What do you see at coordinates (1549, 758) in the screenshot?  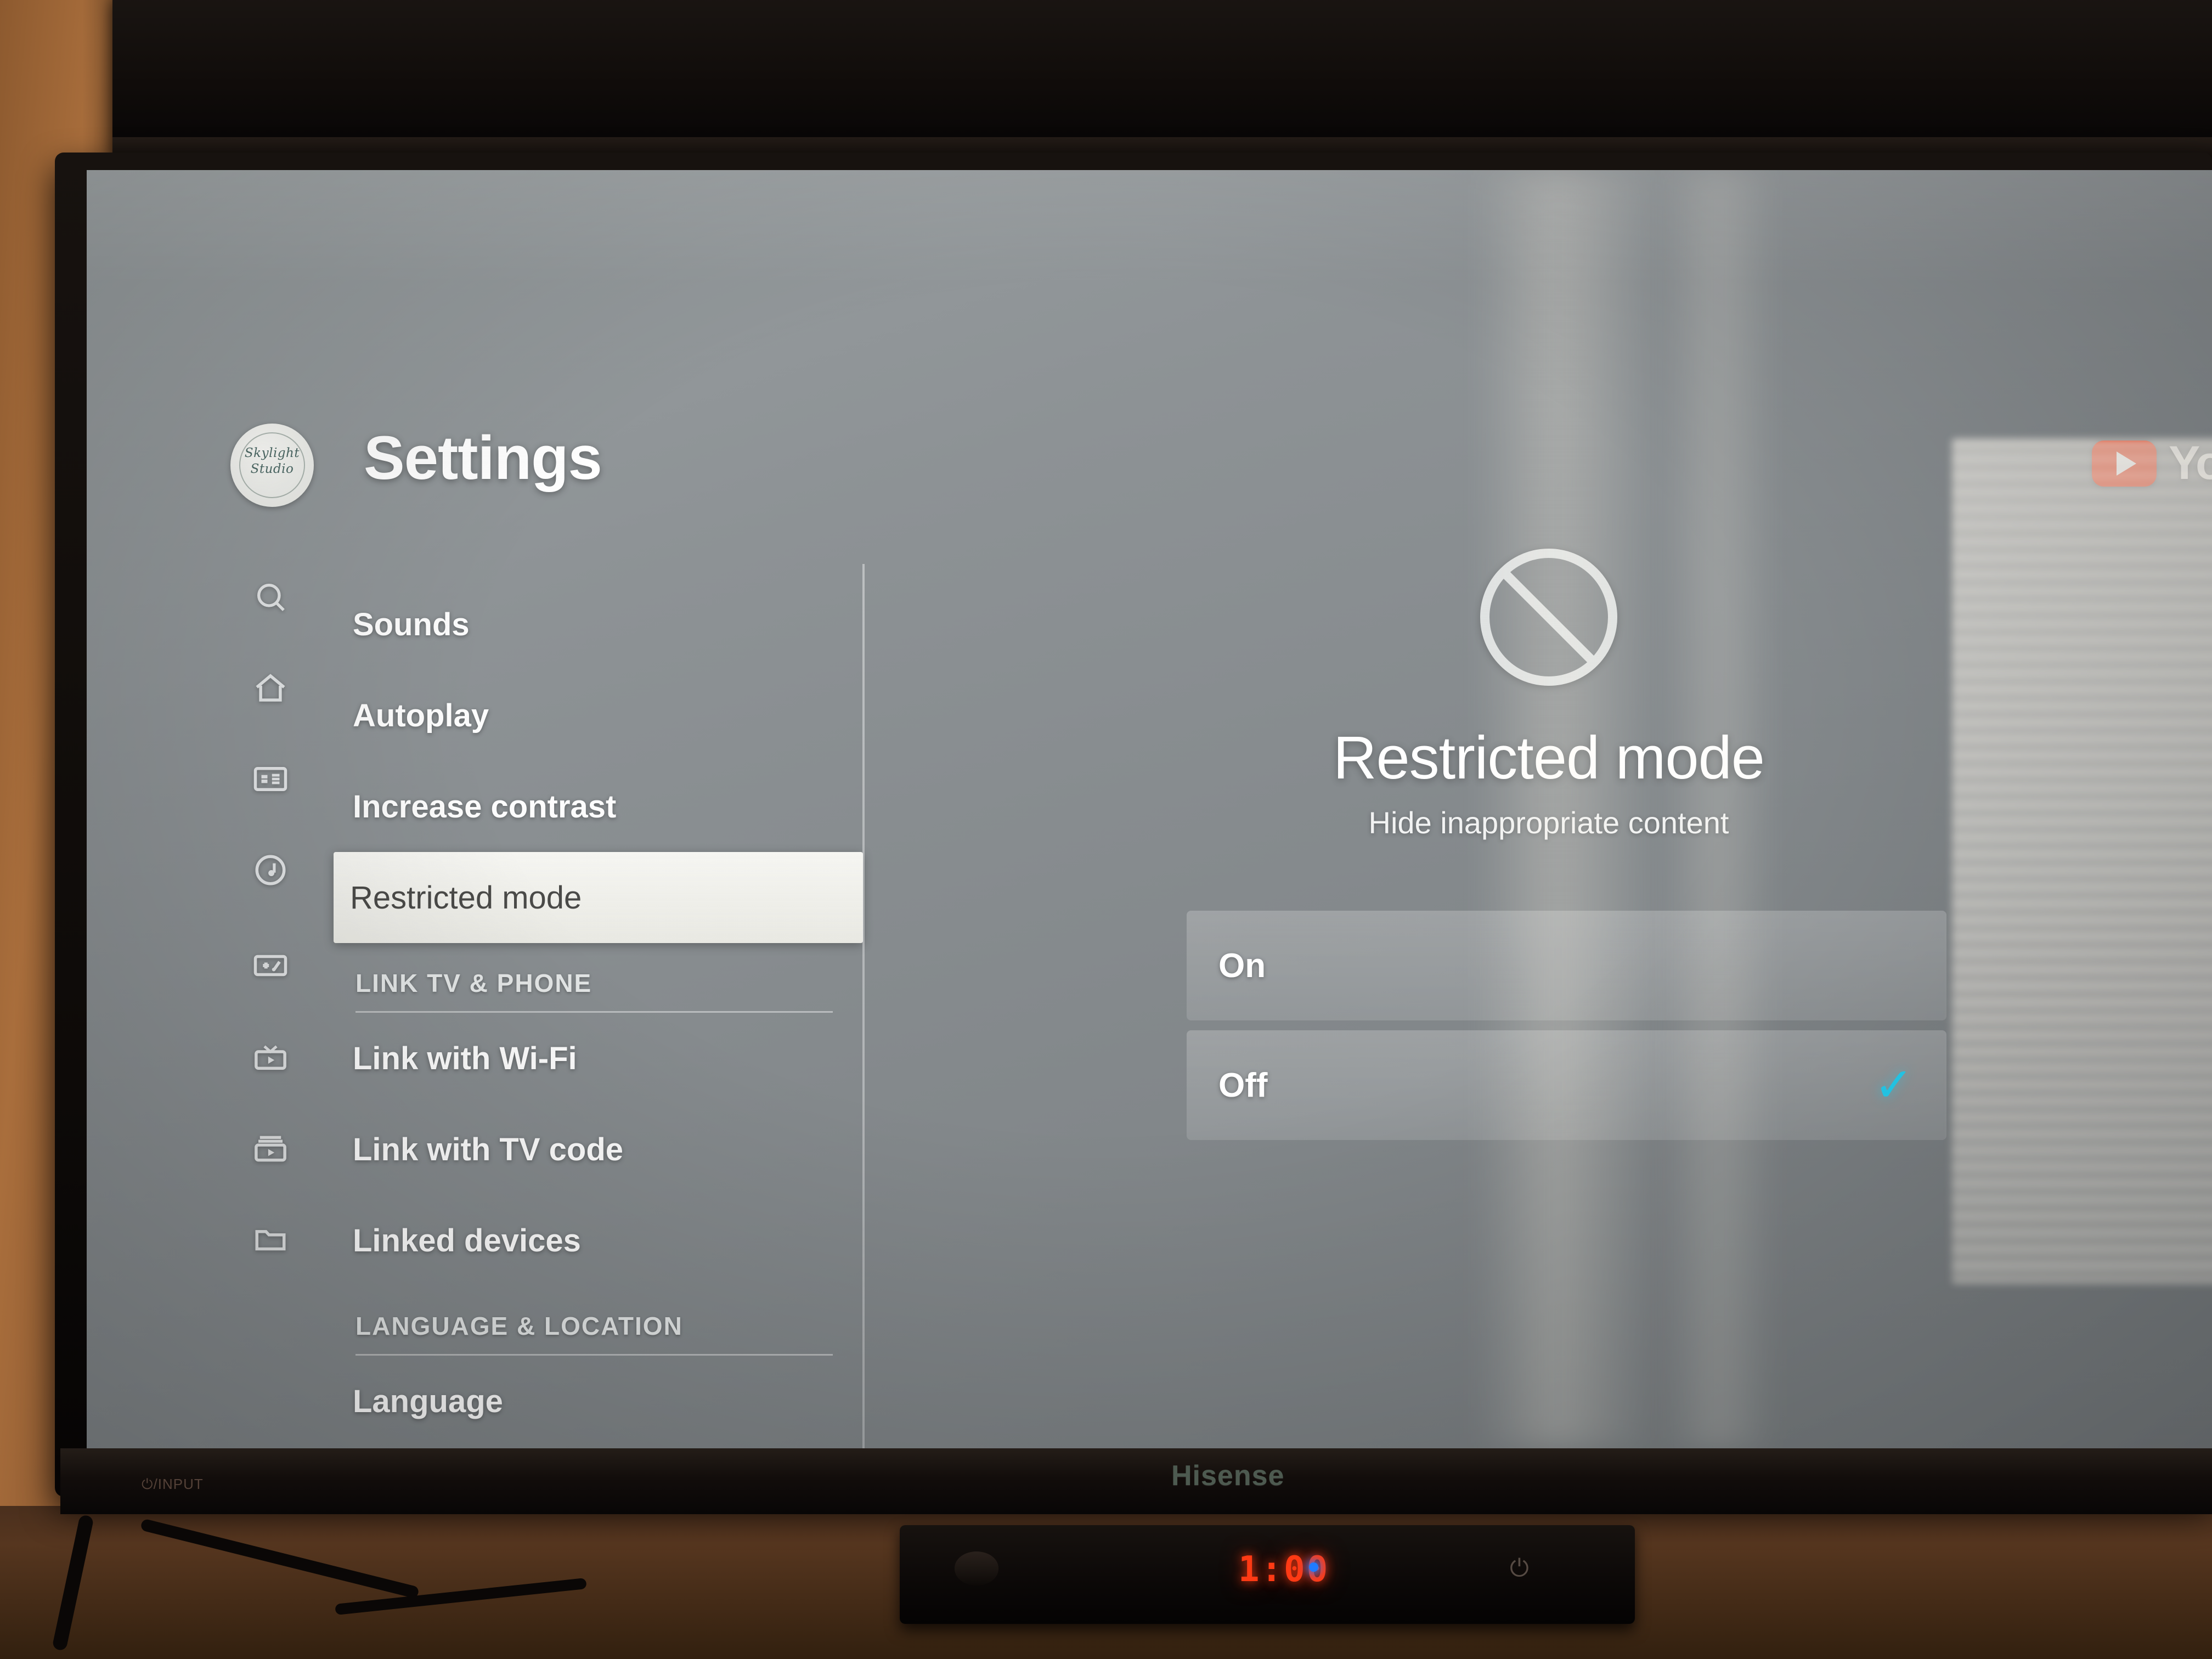 I see `panel-title: Restricted mode` at bounding box center [1549, 758].